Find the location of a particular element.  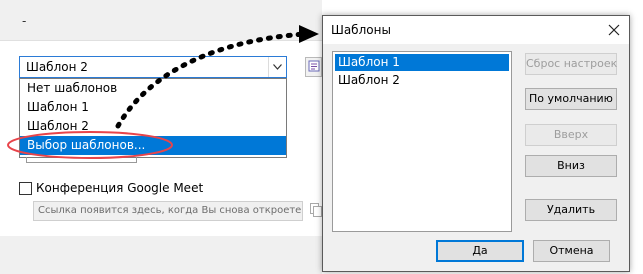

background-top-panel: - is located at coordinates (161, 20).